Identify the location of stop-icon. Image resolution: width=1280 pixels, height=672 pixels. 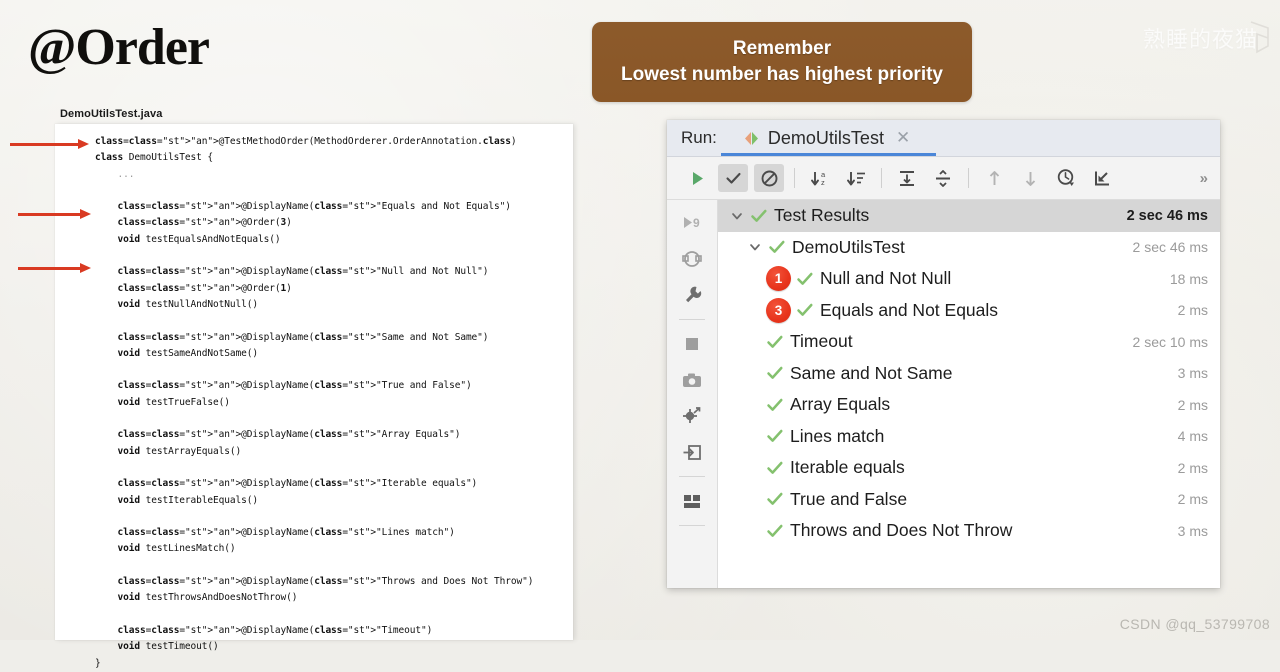
(692, 344).